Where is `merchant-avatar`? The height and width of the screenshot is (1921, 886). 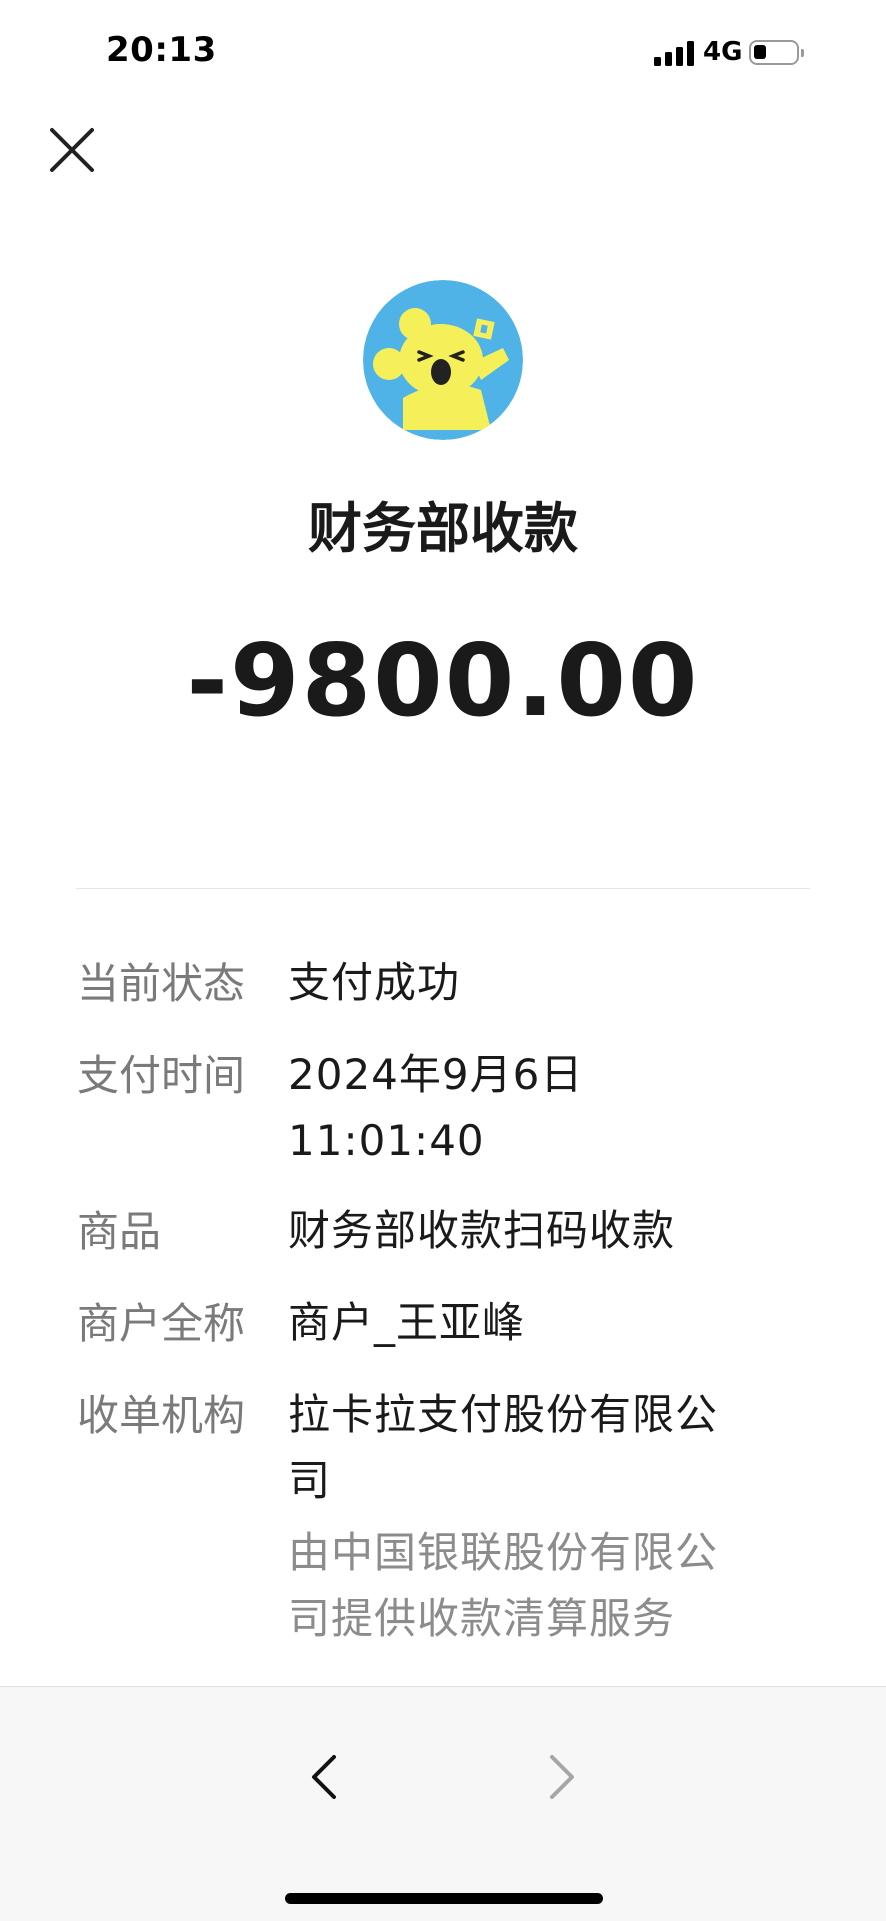
merchant-avatar is located at coordinates (443, 360).